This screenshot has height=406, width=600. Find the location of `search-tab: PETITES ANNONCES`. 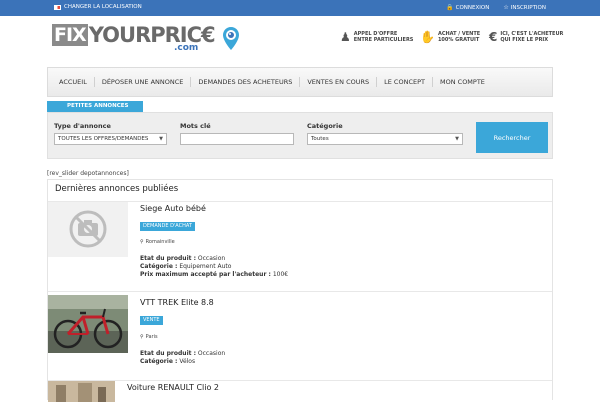

search-tab: PETITES ANNONCES is located at coordinates (95, 106).